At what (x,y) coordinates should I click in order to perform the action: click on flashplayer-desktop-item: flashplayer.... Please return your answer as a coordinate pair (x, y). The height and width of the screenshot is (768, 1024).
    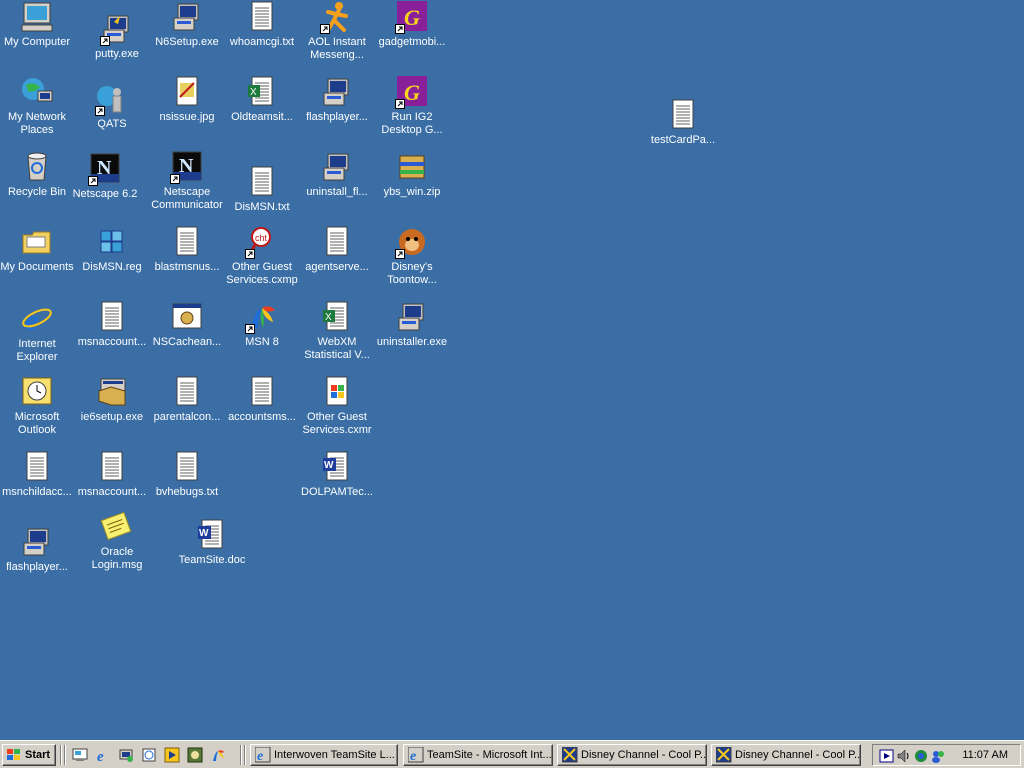
    Looking at the image, I should click on (337, 99).